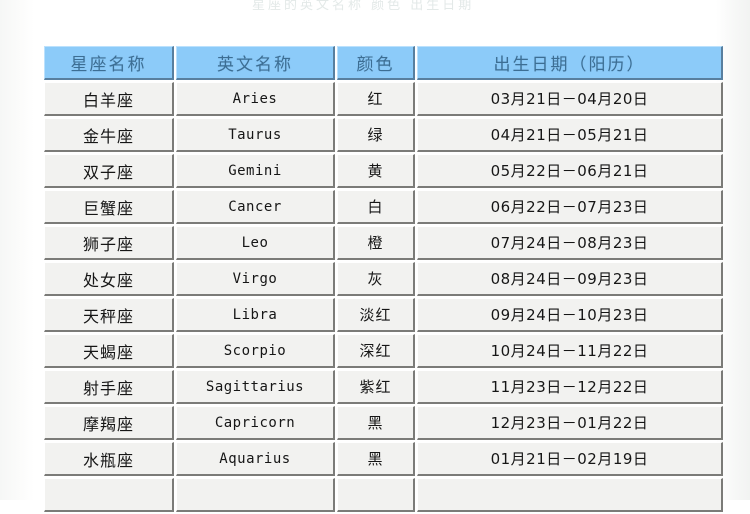  I want to click on cell-zodiac-name: 巨蟹座, so click(109, 207).